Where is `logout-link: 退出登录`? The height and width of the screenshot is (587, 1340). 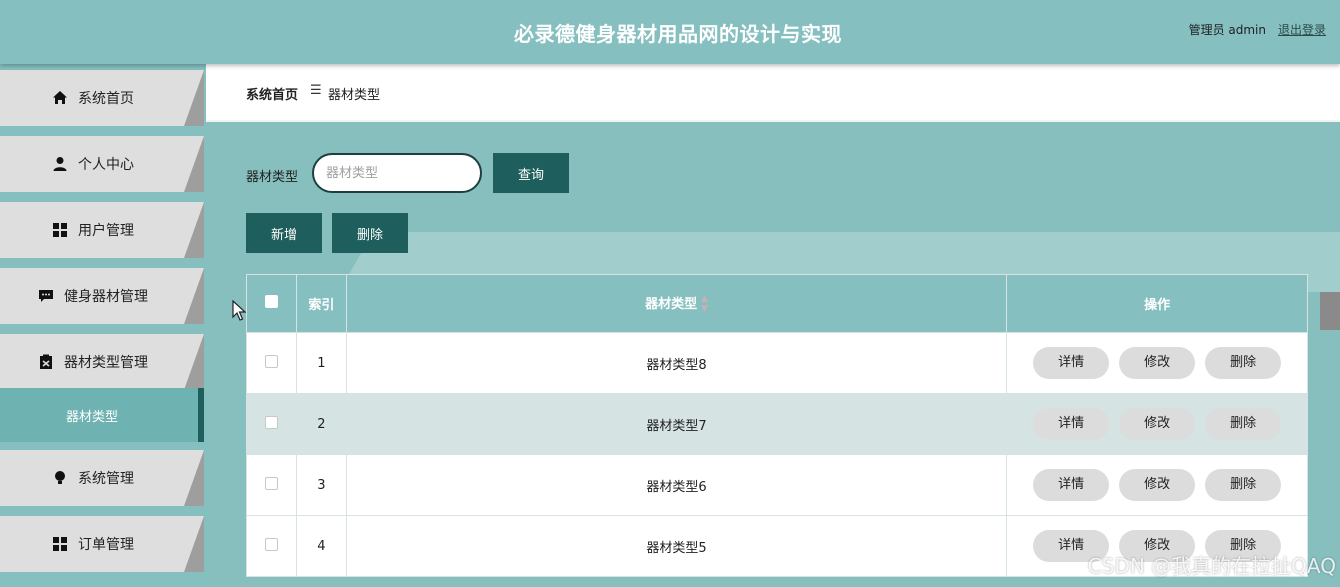
logout-link: 退出登录 is located at coordinates (1302, 29).